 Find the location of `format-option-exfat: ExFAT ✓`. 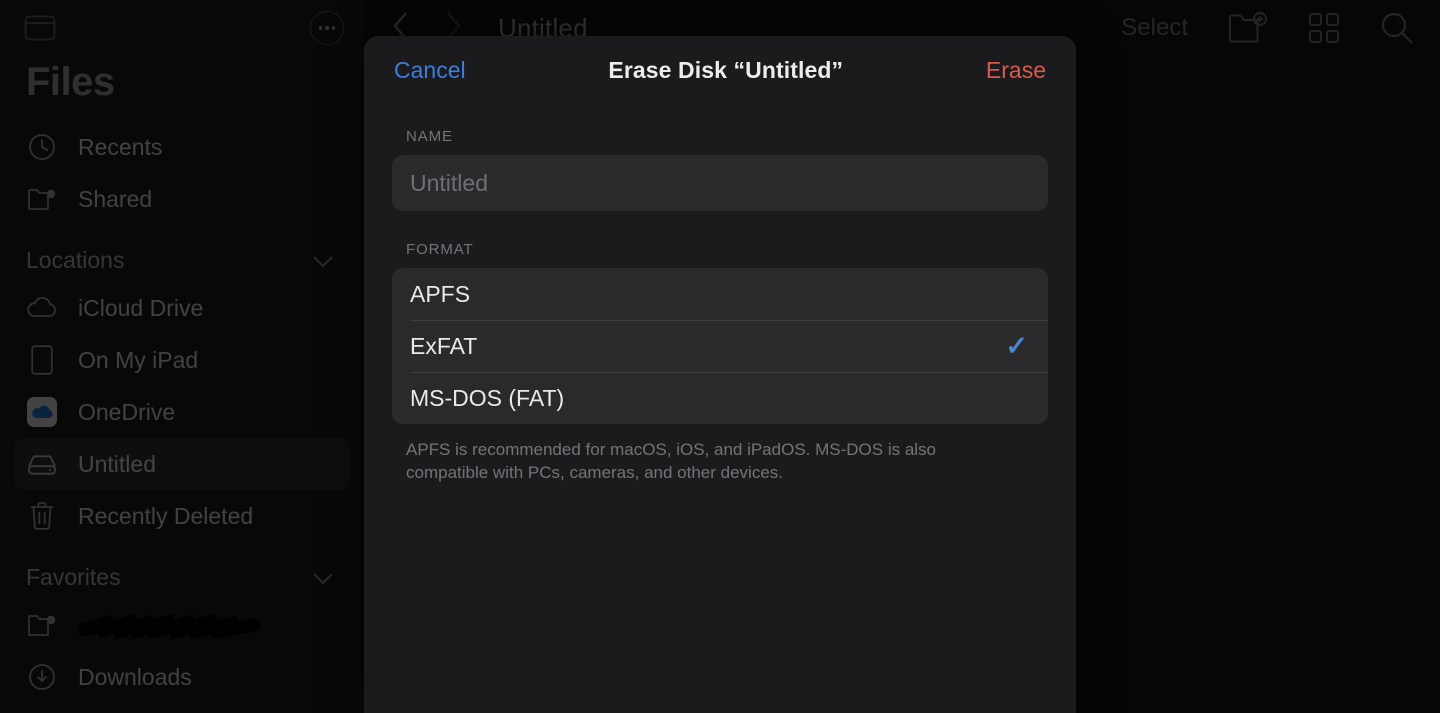

format-option-exfat: ExFAT ✓ is located at coordinates (720, 346).